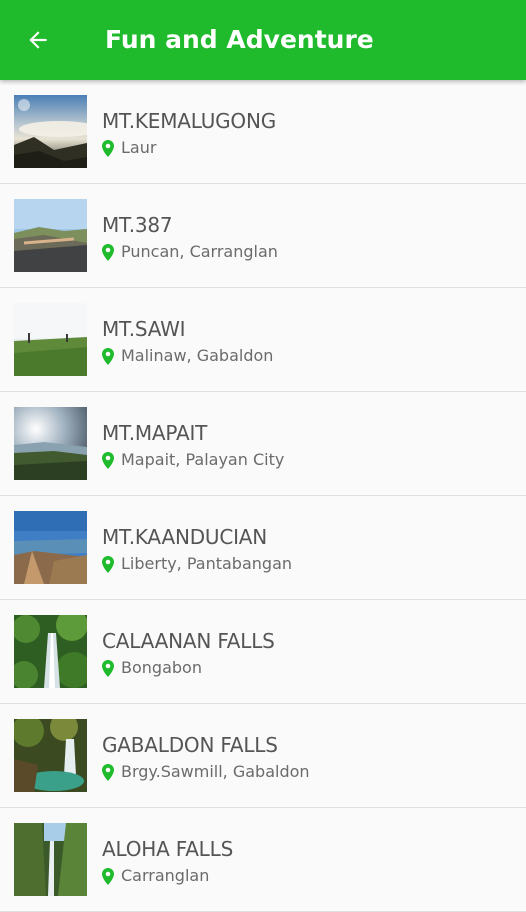 The height and width of the screenshot is (912, 526). Describe the element at coordinates (185, 537) in the screenshot. I see `item-title: MT.KAANDUCIAN` at that location.